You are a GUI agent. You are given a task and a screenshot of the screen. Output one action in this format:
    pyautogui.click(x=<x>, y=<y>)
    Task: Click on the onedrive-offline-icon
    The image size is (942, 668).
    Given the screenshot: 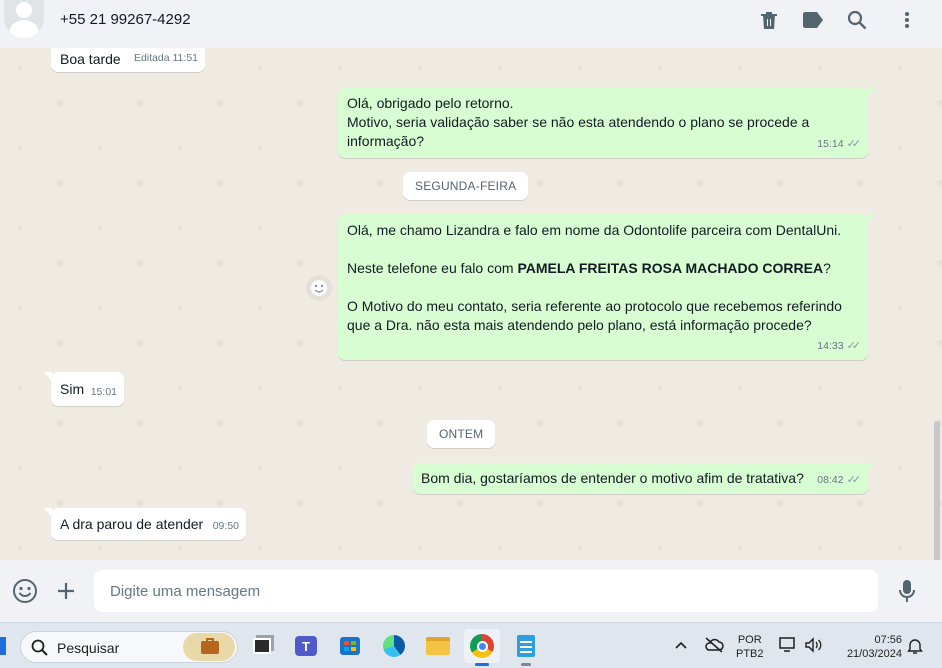 What is the action you would take?
    pyautogui.click(x=714, y=647)
    